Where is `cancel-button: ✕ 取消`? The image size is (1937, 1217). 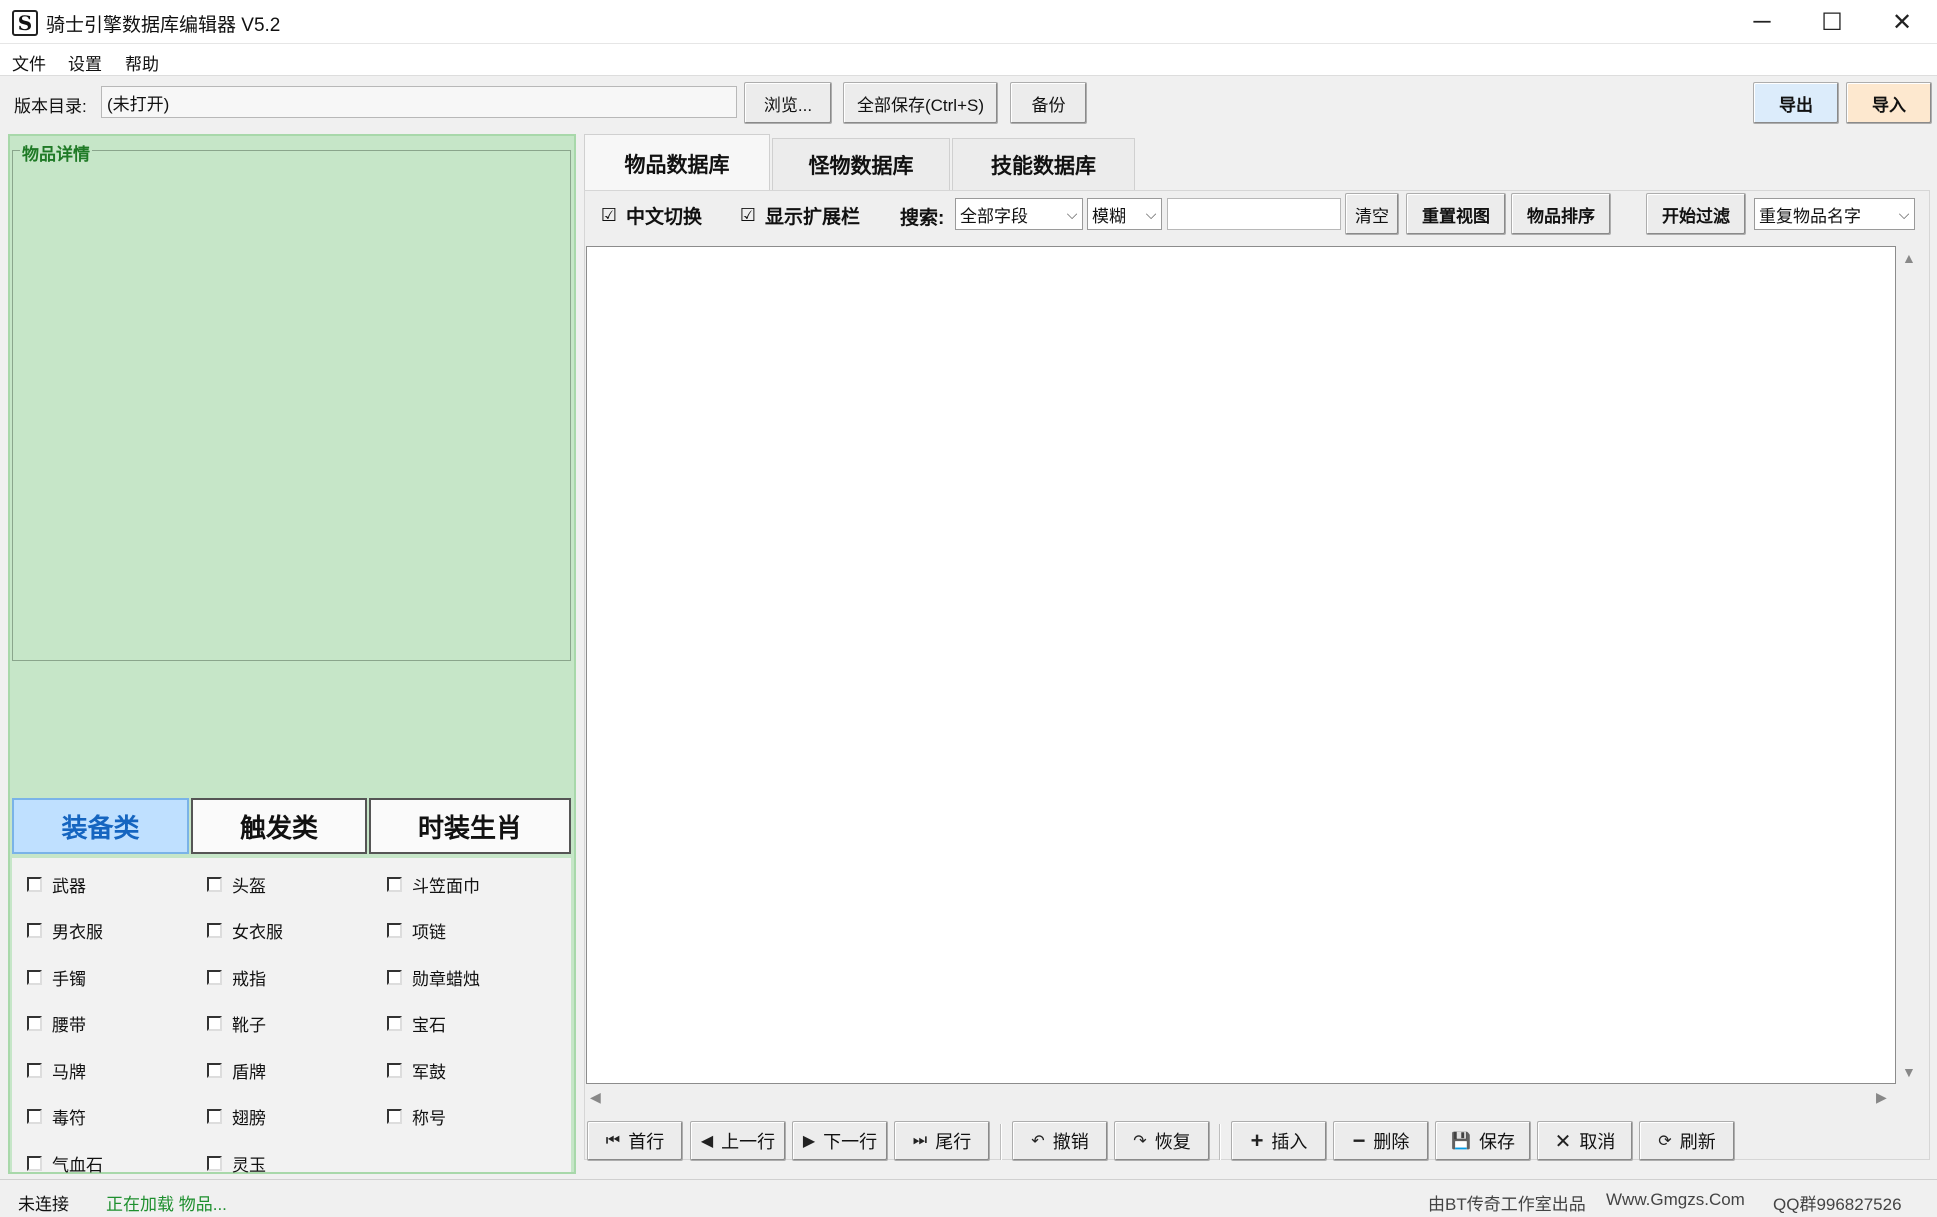
cancel-button: ✕ 取消 is located at coordinates (1585, 1141).